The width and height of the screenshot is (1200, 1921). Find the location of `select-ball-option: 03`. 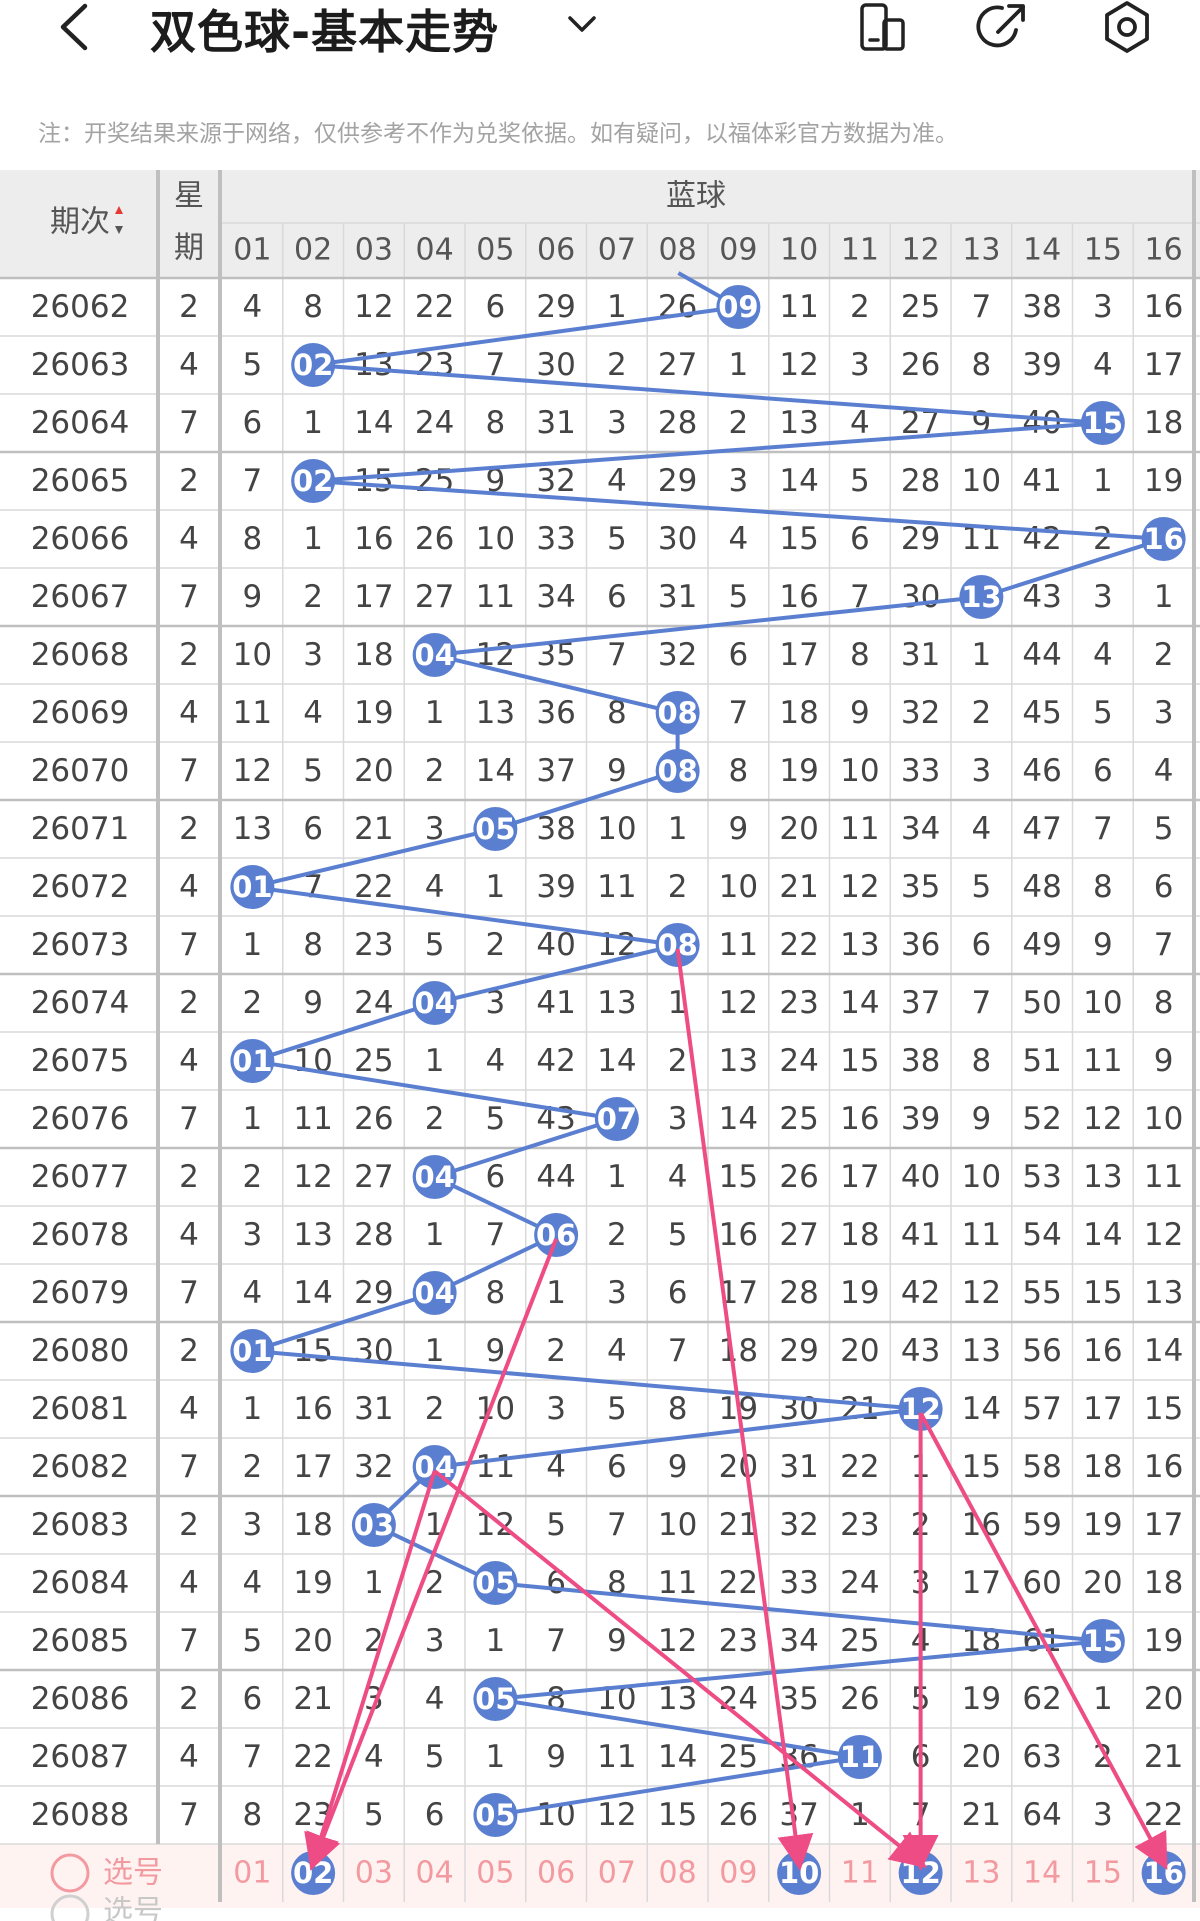

select-ball-option: 03 is located at coordinates (374, 1873).